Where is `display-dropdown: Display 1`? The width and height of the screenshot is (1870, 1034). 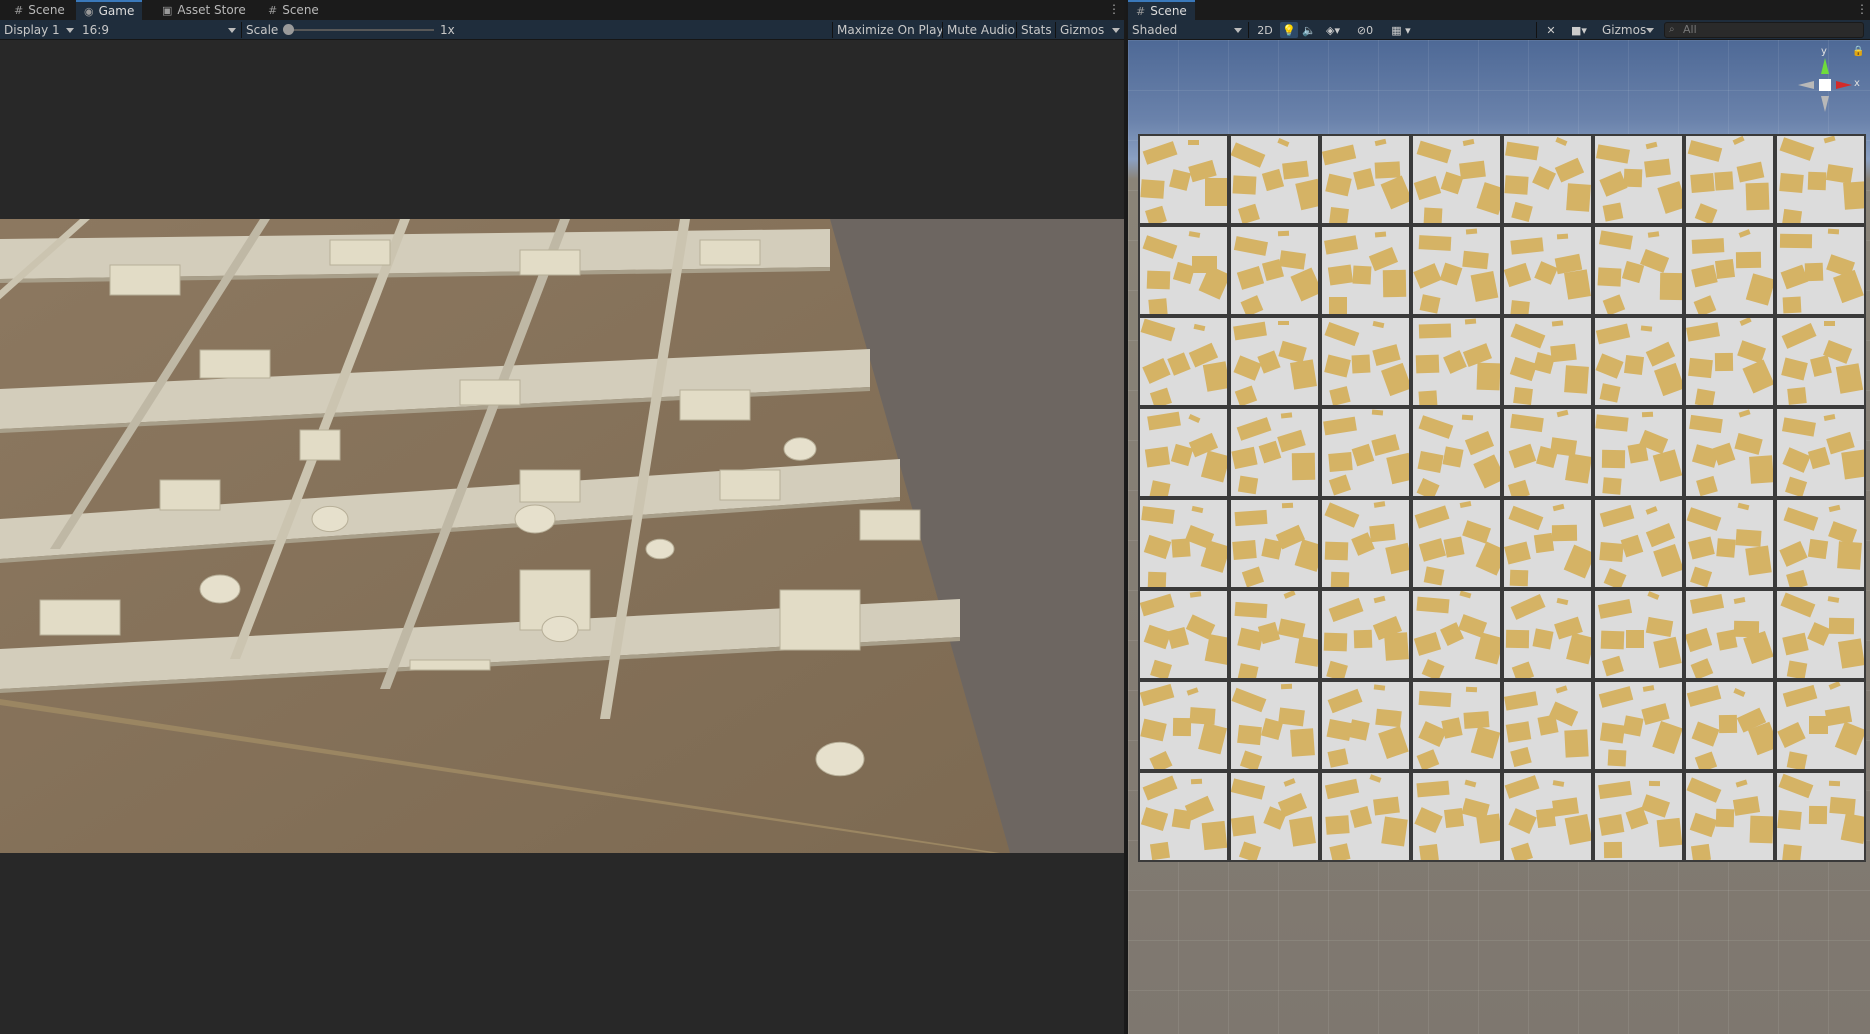
display-dropdown: Display 1 is located at coordinates (39, 30).